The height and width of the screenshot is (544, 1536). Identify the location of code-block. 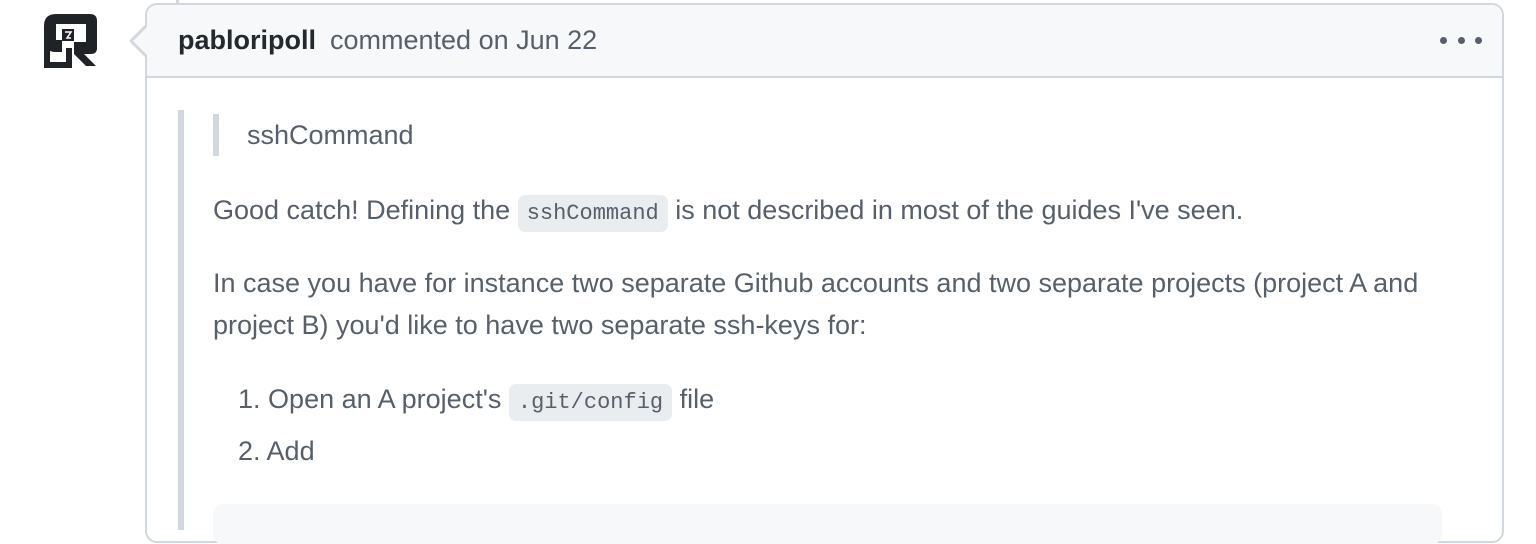
(827, 524).